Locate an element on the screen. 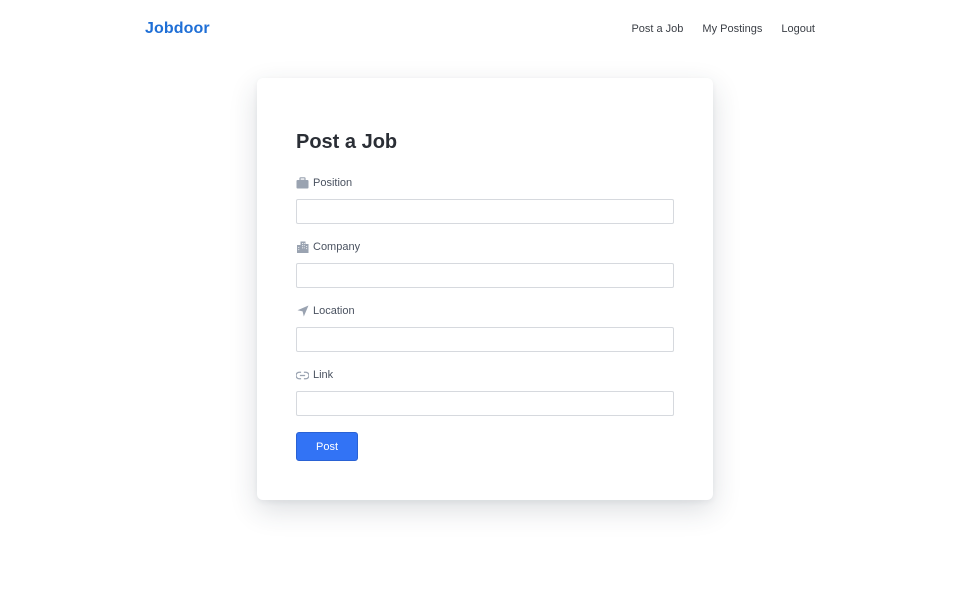  nav-links: Post a Job My Postings Logout is located at coordinates (723, 29).